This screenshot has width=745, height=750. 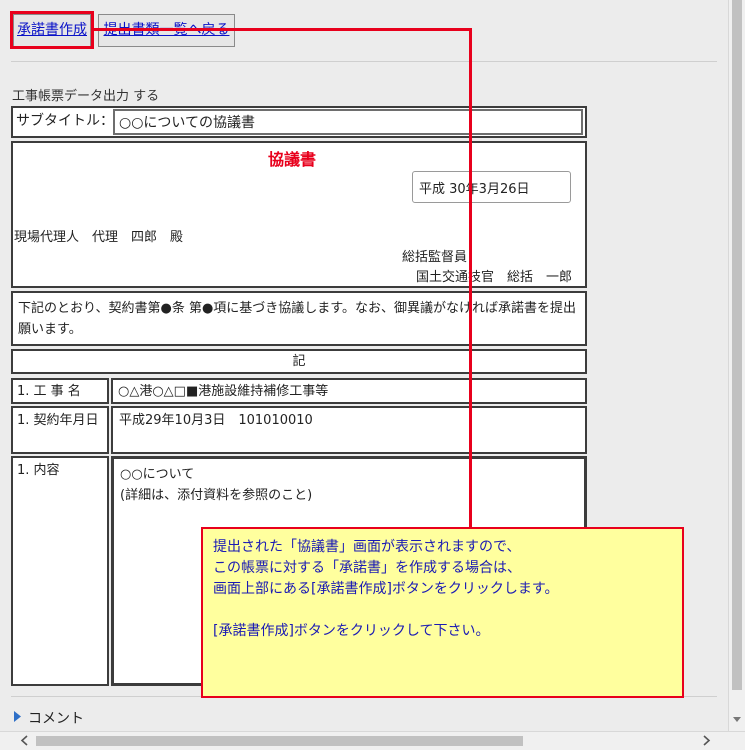 I want to click on addressee-text: 現場代理人 代理 四郎 殿, so click(x=99, y=237).